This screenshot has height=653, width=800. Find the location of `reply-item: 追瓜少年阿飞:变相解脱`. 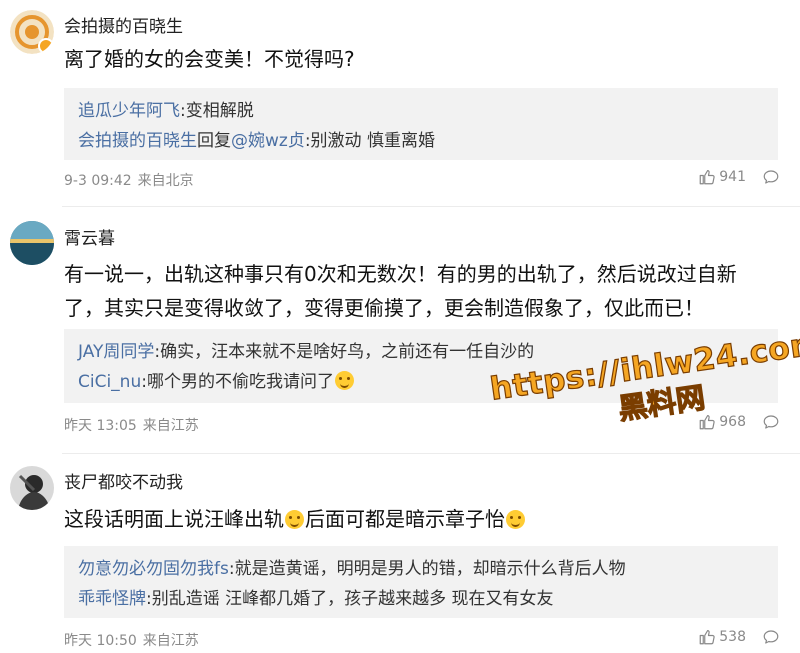

reply-item: 追瓜少年阿飞:变相解脱 is located at coordinates (421, 111).